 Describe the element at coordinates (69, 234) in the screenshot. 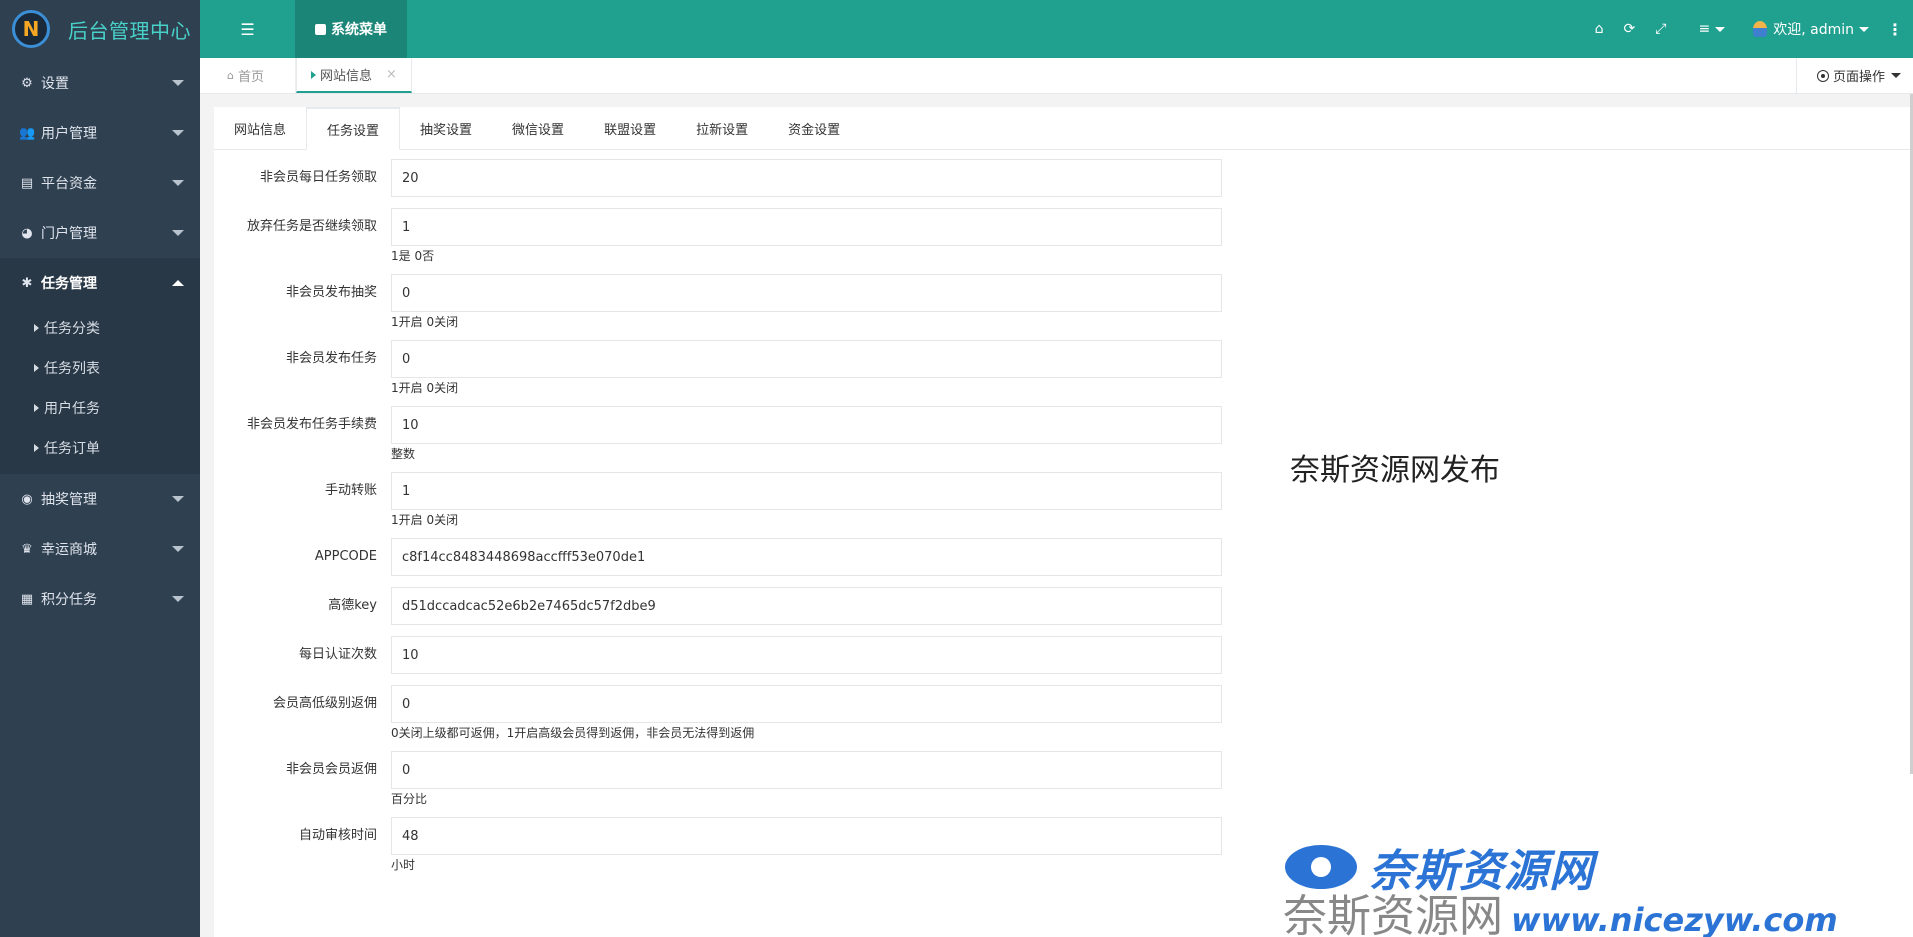

I see `sidebar-item-label: 门户管理` at that location.